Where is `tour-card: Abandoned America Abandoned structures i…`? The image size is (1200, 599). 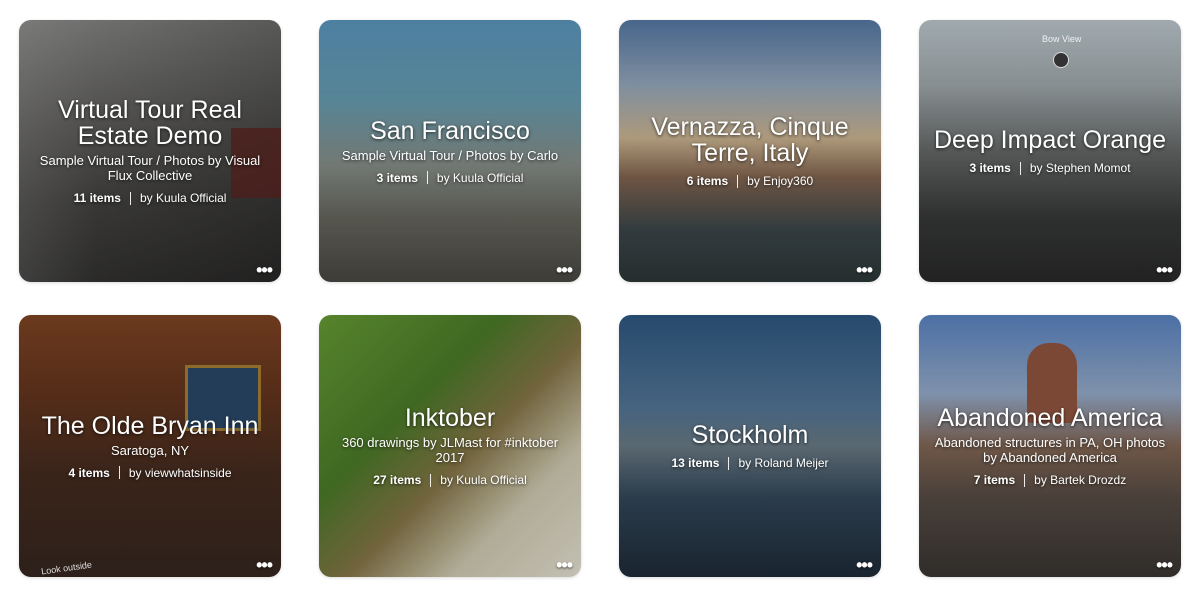 tour-card: Abandoned America Abandoned structures i… is located at coordinates (1050, 446).